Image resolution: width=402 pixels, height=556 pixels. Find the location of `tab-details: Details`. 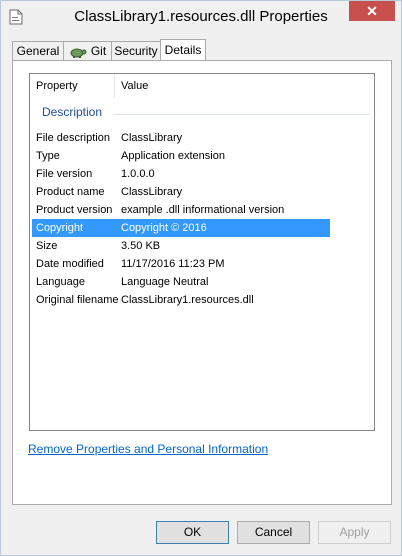

tab-details: Details is located at coordinates (183, 50).